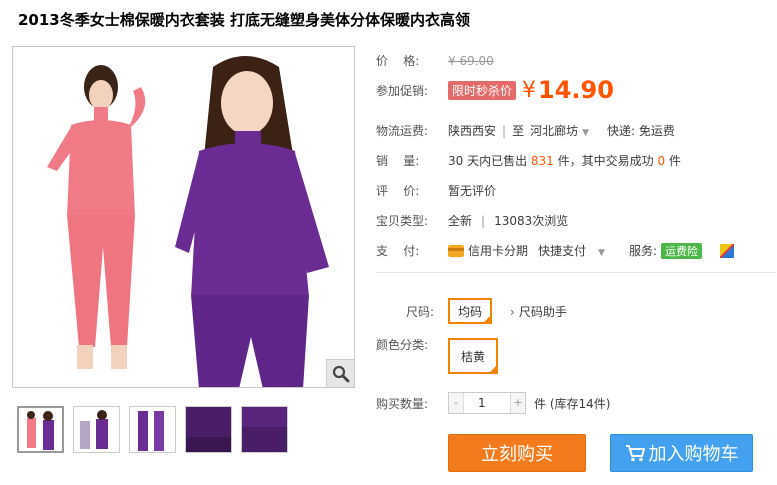 This screenshot has width=777, height=485. What do you see at coordinates (456, 403) in the screenshot?
I see `quantity-decrease-button: -` at bounding box center [456, 403].